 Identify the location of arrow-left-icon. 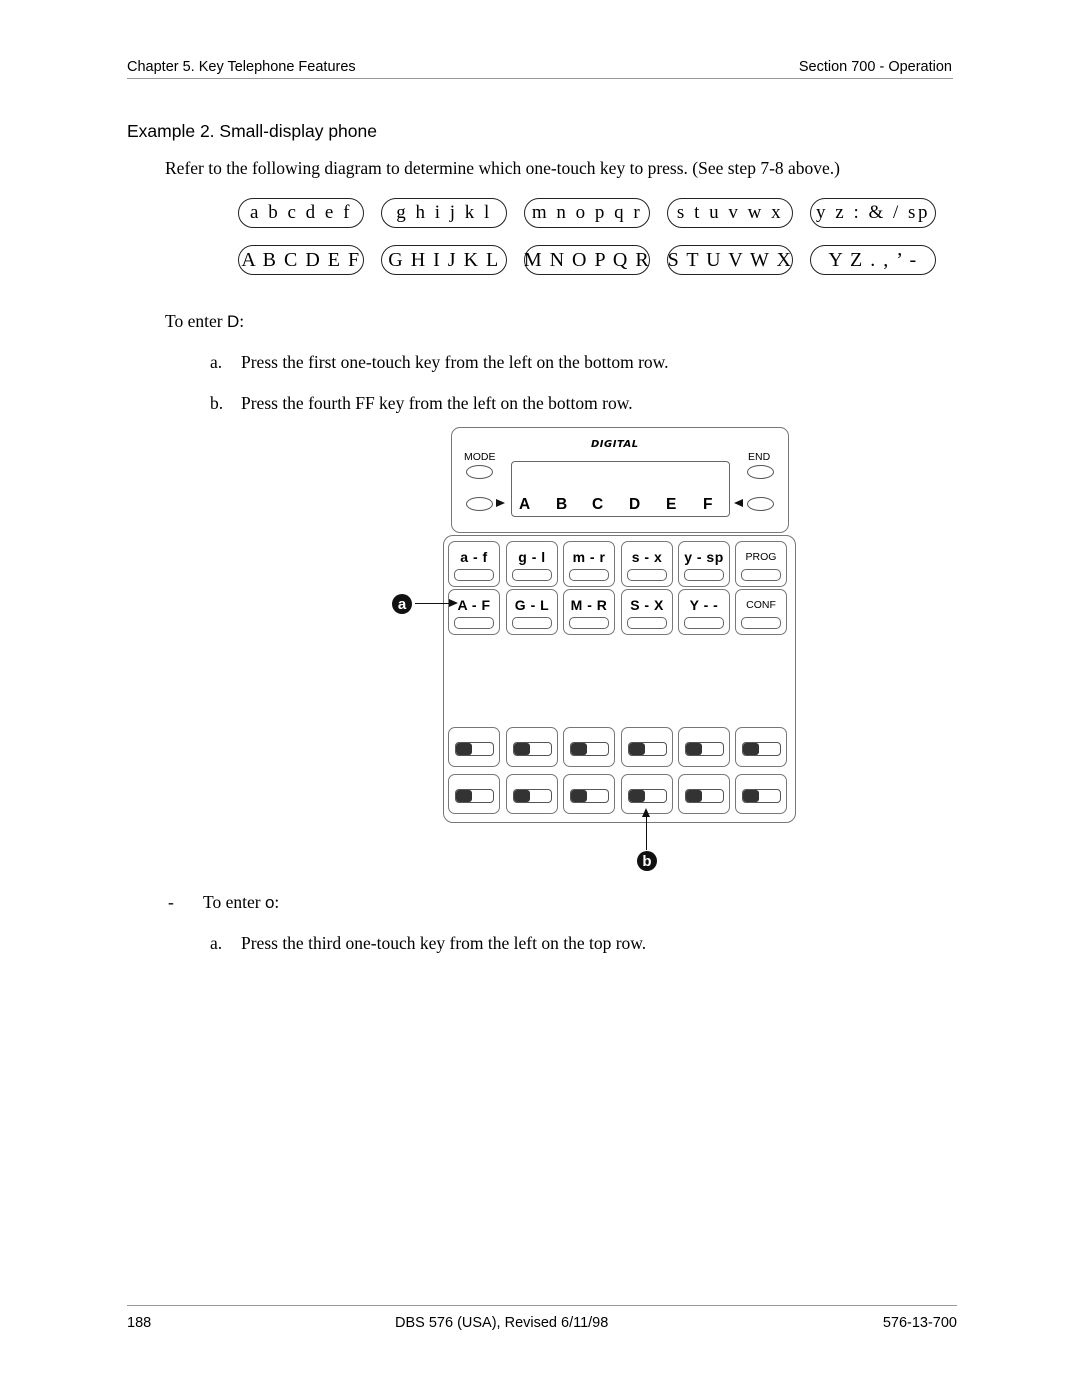
(738, 503).